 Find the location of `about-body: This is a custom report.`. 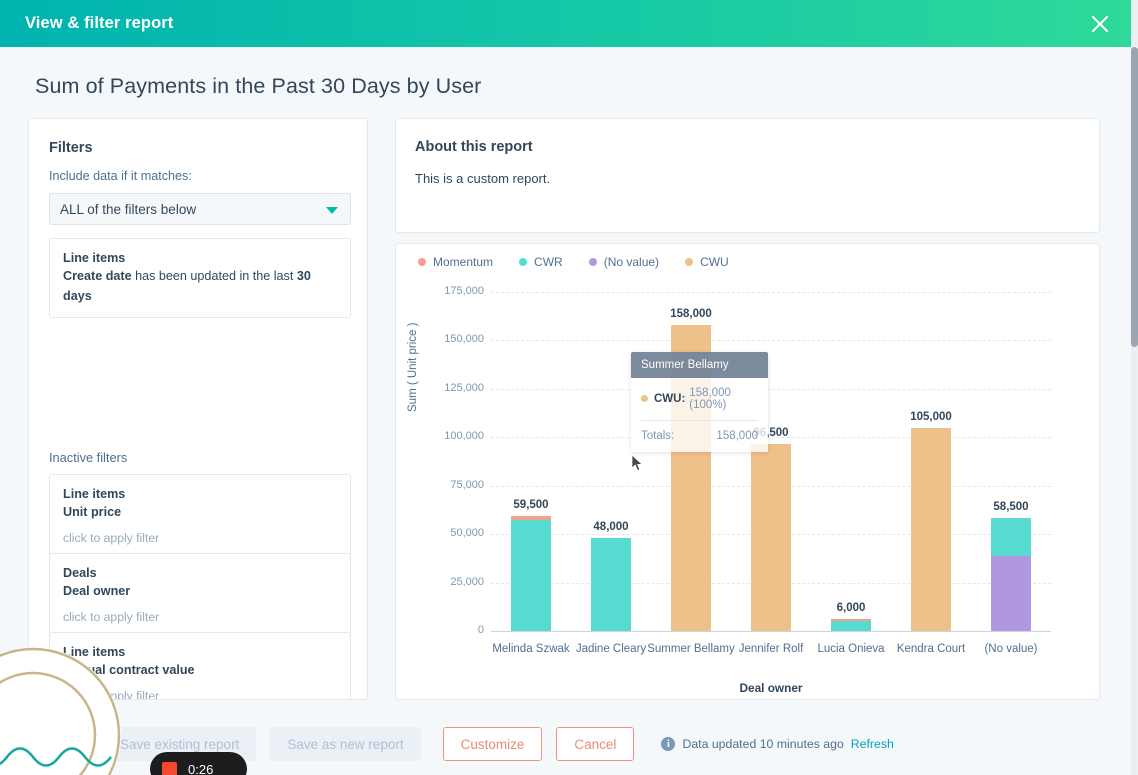

about-body: This is a custom report. is located at coordinates (483, 178).